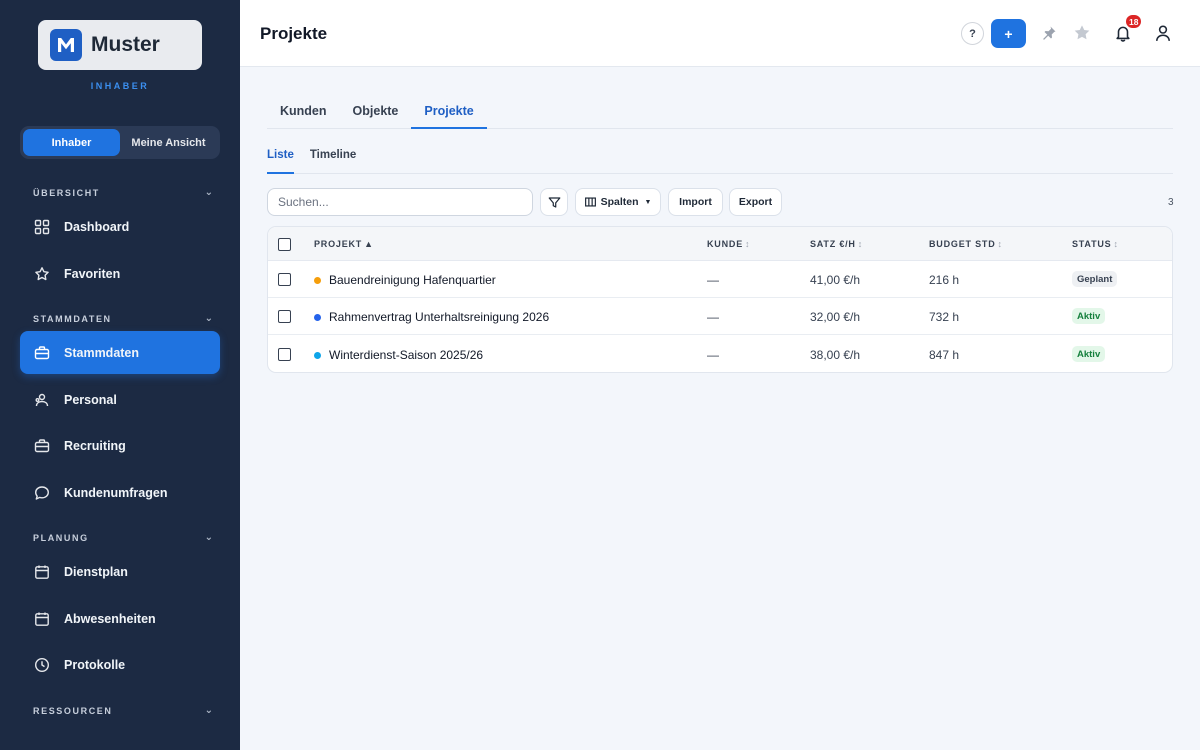 The image size is (1200, 750). What do you see at coordinates (835, 317) in the screenshot?
I see `rate-cell: 32,00 €/h` at bounding box center [835, 317].